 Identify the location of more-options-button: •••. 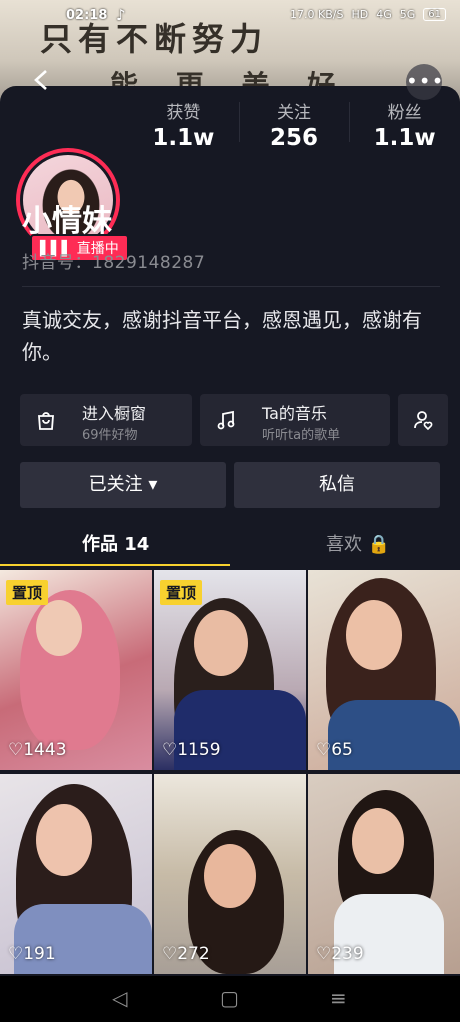
(425, 82).